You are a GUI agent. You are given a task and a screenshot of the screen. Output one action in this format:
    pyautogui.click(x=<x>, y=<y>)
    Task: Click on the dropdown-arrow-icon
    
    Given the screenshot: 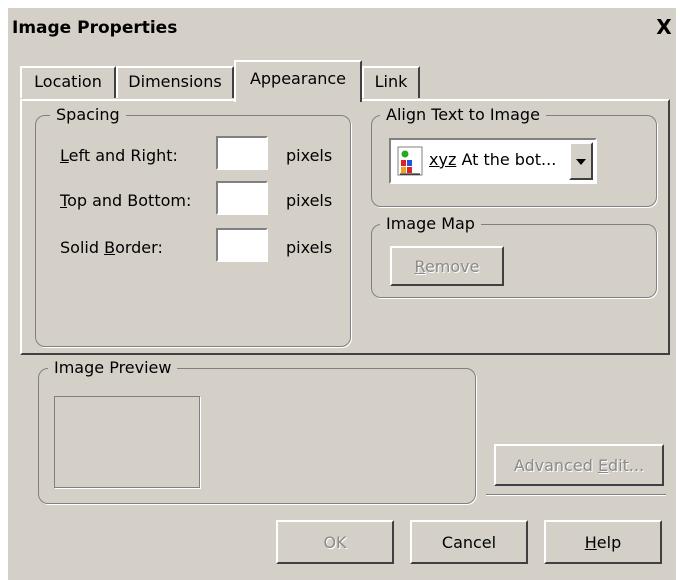 What is the action you would take?
    pyautogui.click(x=581, y=161)
    